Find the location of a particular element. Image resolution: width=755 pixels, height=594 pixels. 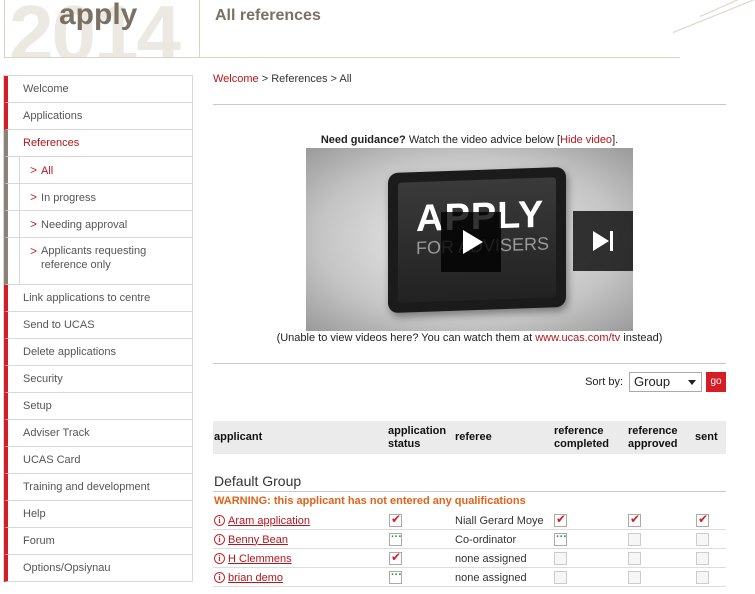

go-button: go is located at coordinates (716, 382).